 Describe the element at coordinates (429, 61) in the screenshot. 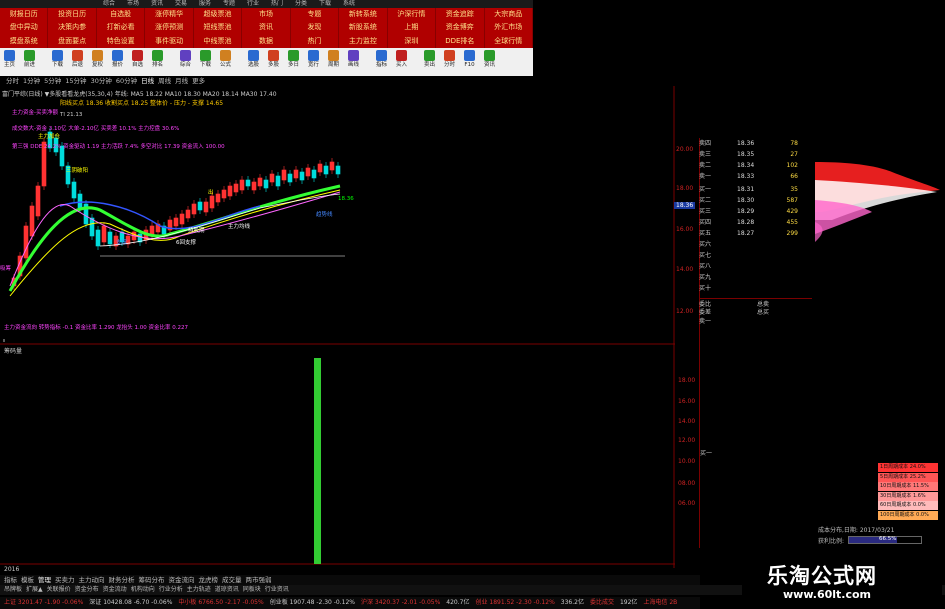

I see `toolbar-button: 卖出` at that location.